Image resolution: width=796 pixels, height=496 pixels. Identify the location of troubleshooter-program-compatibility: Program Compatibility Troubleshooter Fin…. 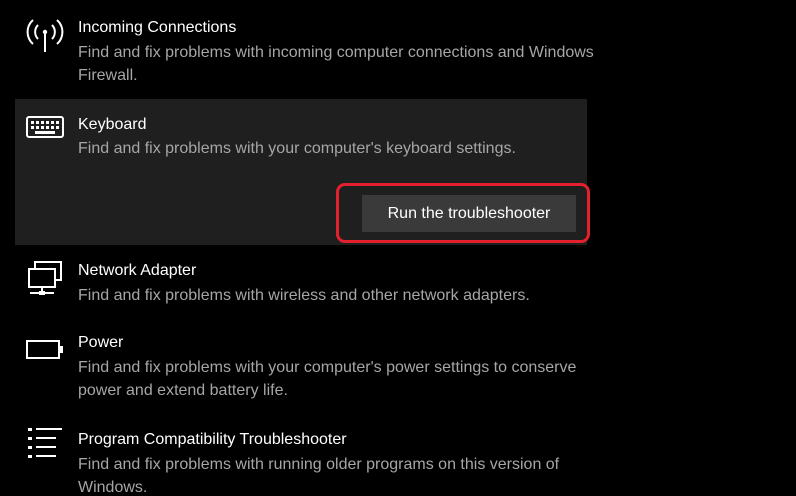
(301, 457).